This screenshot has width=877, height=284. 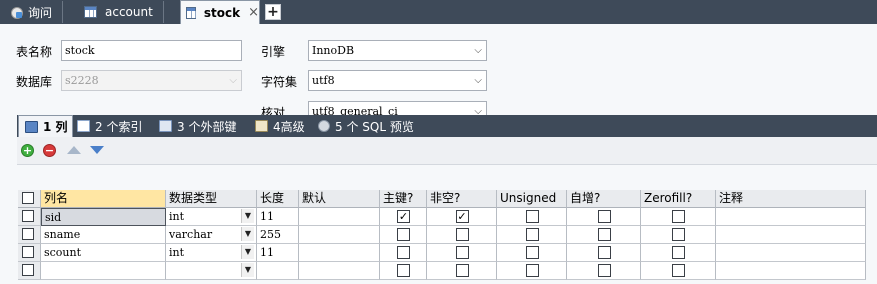 What do you see at coordinates (366, 126) in the screenshot?
I see `tab-sql-preview: 5 个 SQL 预览` at bounding box center [366, 126].